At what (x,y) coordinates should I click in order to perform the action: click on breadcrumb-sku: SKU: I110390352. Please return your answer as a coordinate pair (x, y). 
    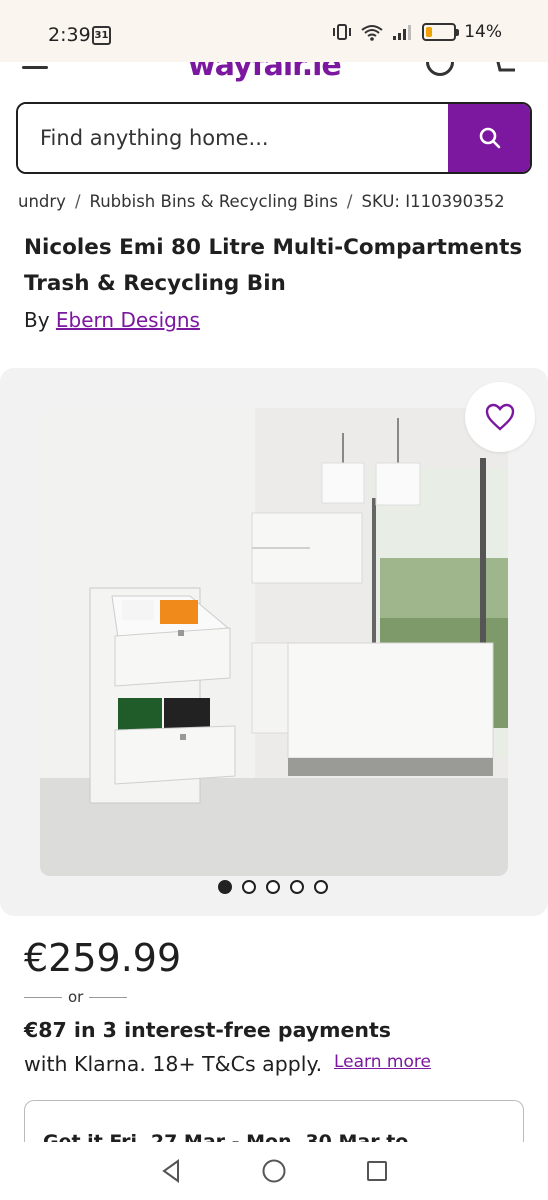
    Looking at the image, I should click on (433, 201).